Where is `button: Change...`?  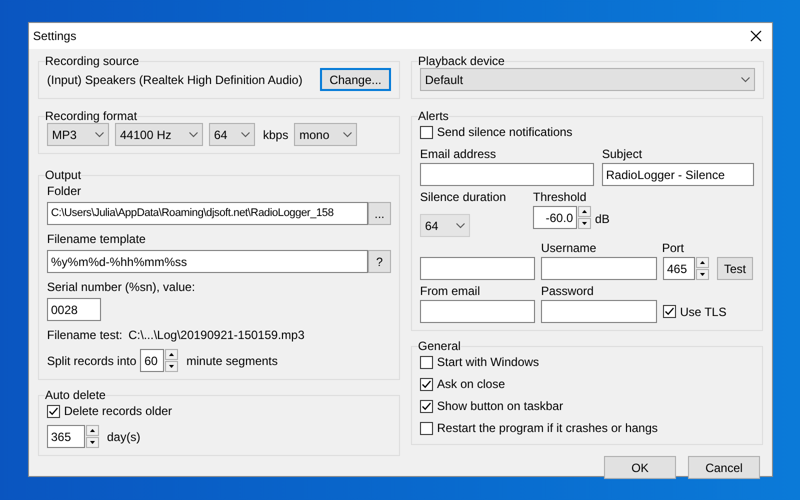 button: Change... is located at coordinates (355, 79).